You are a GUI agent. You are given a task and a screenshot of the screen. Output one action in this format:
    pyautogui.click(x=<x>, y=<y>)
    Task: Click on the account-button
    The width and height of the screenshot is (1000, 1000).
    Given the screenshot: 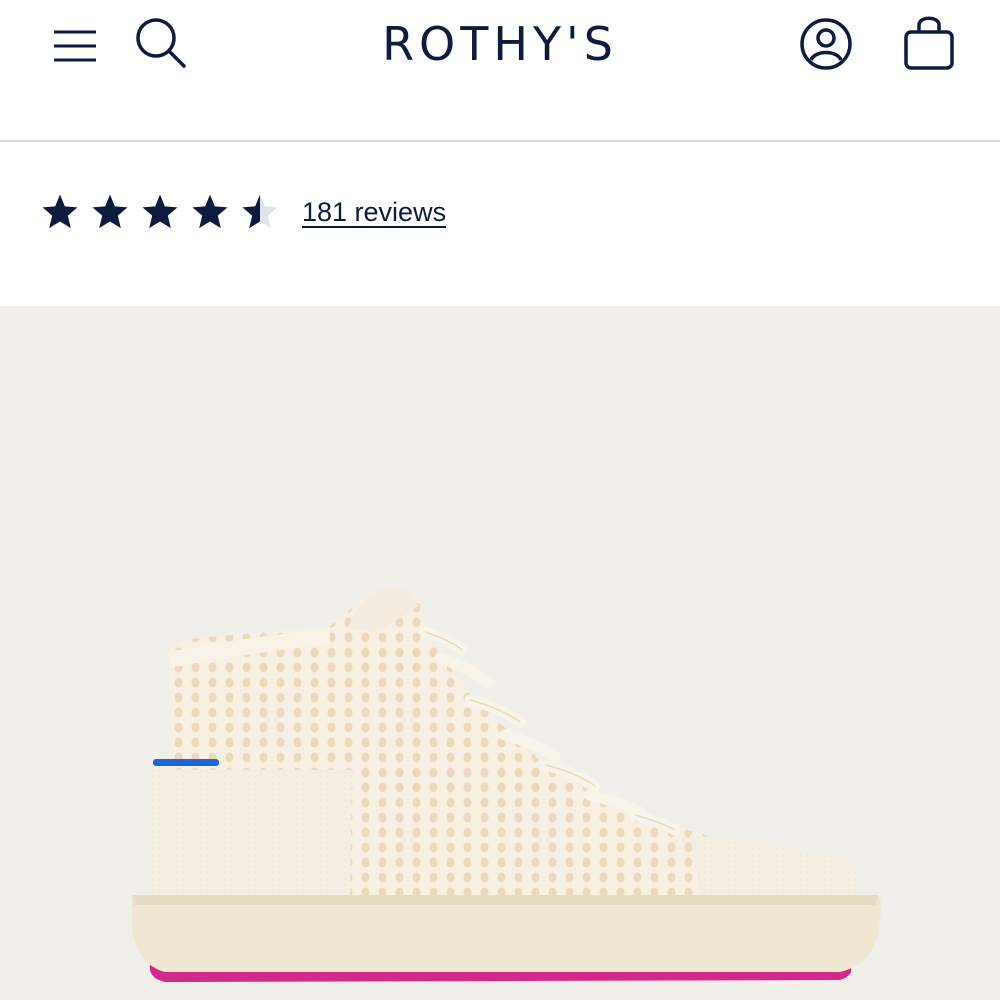 What is the action you would take?
    pyautogui.click(x=826, y=44)
    